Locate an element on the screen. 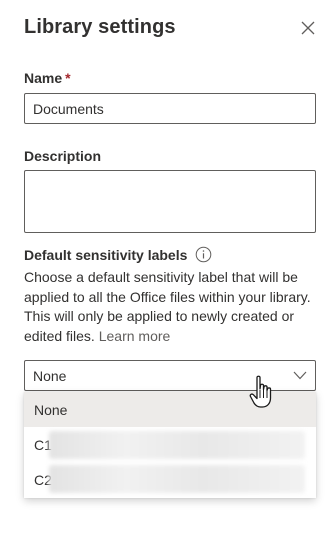 This screenshot has height=537, width=331. close-icon is located at coordinates (308, 30).